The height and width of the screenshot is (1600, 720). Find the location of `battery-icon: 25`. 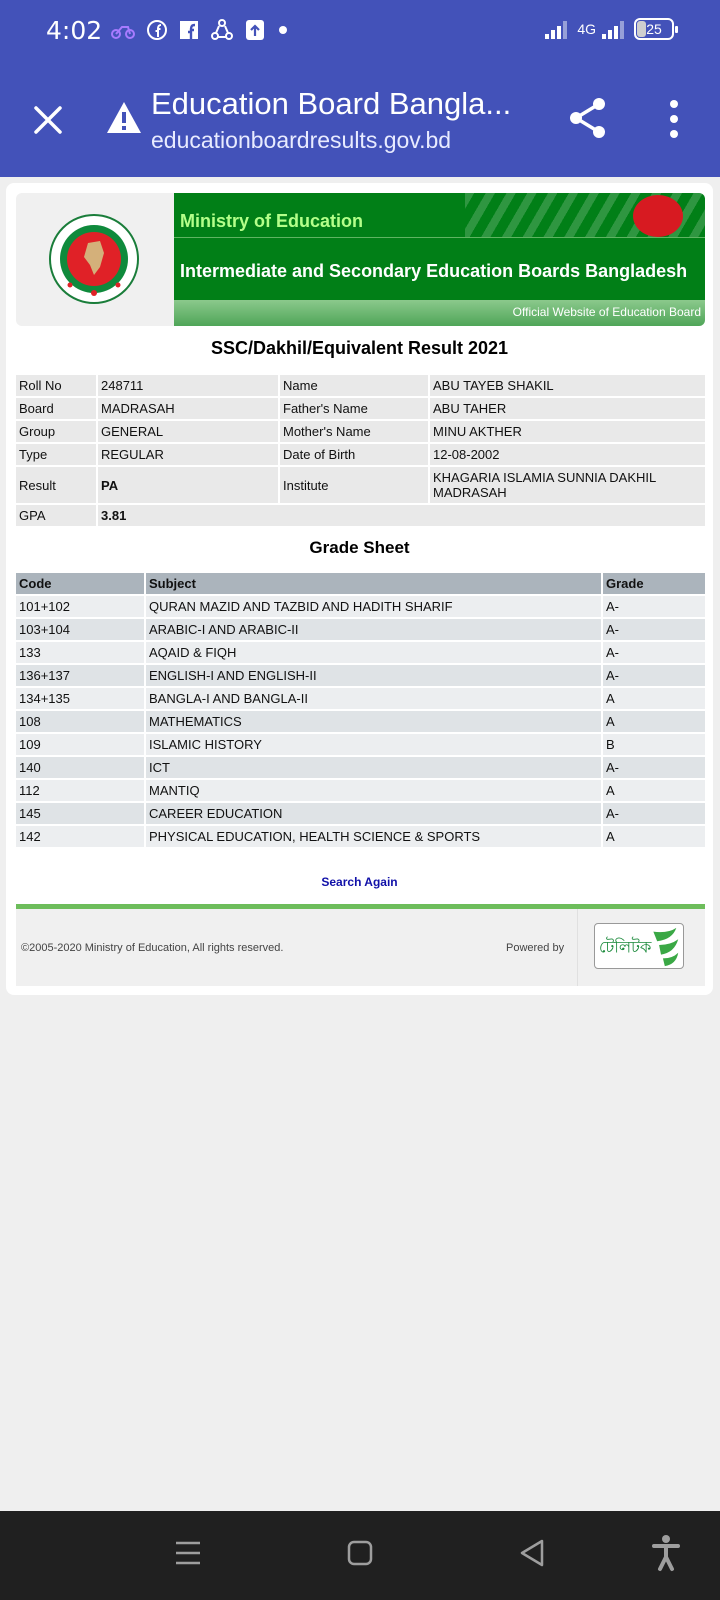

battery-icon: 25 is located at coordinates (656, 29).